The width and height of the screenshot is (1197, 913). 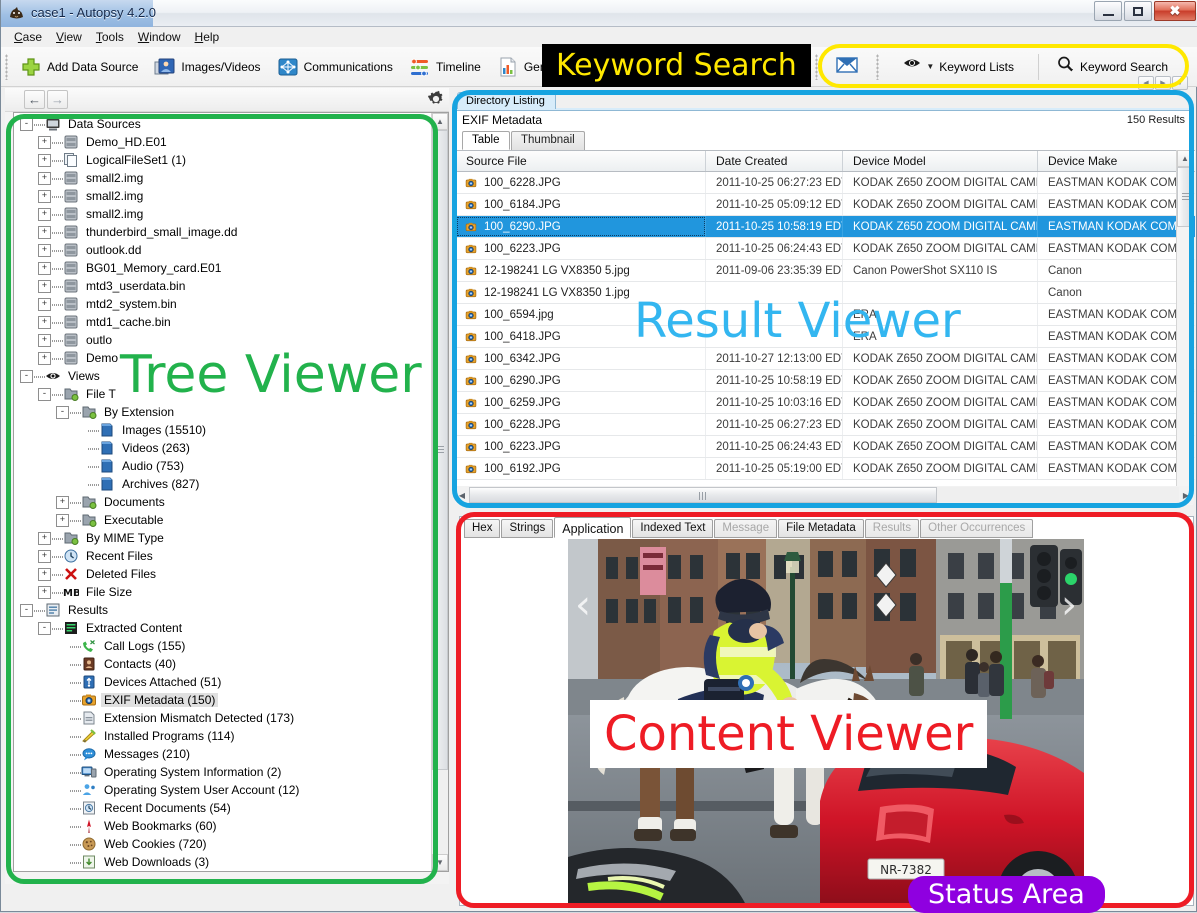 I want to click on tree-item-by-extension: -By Extension, so click(x=223, y=412).